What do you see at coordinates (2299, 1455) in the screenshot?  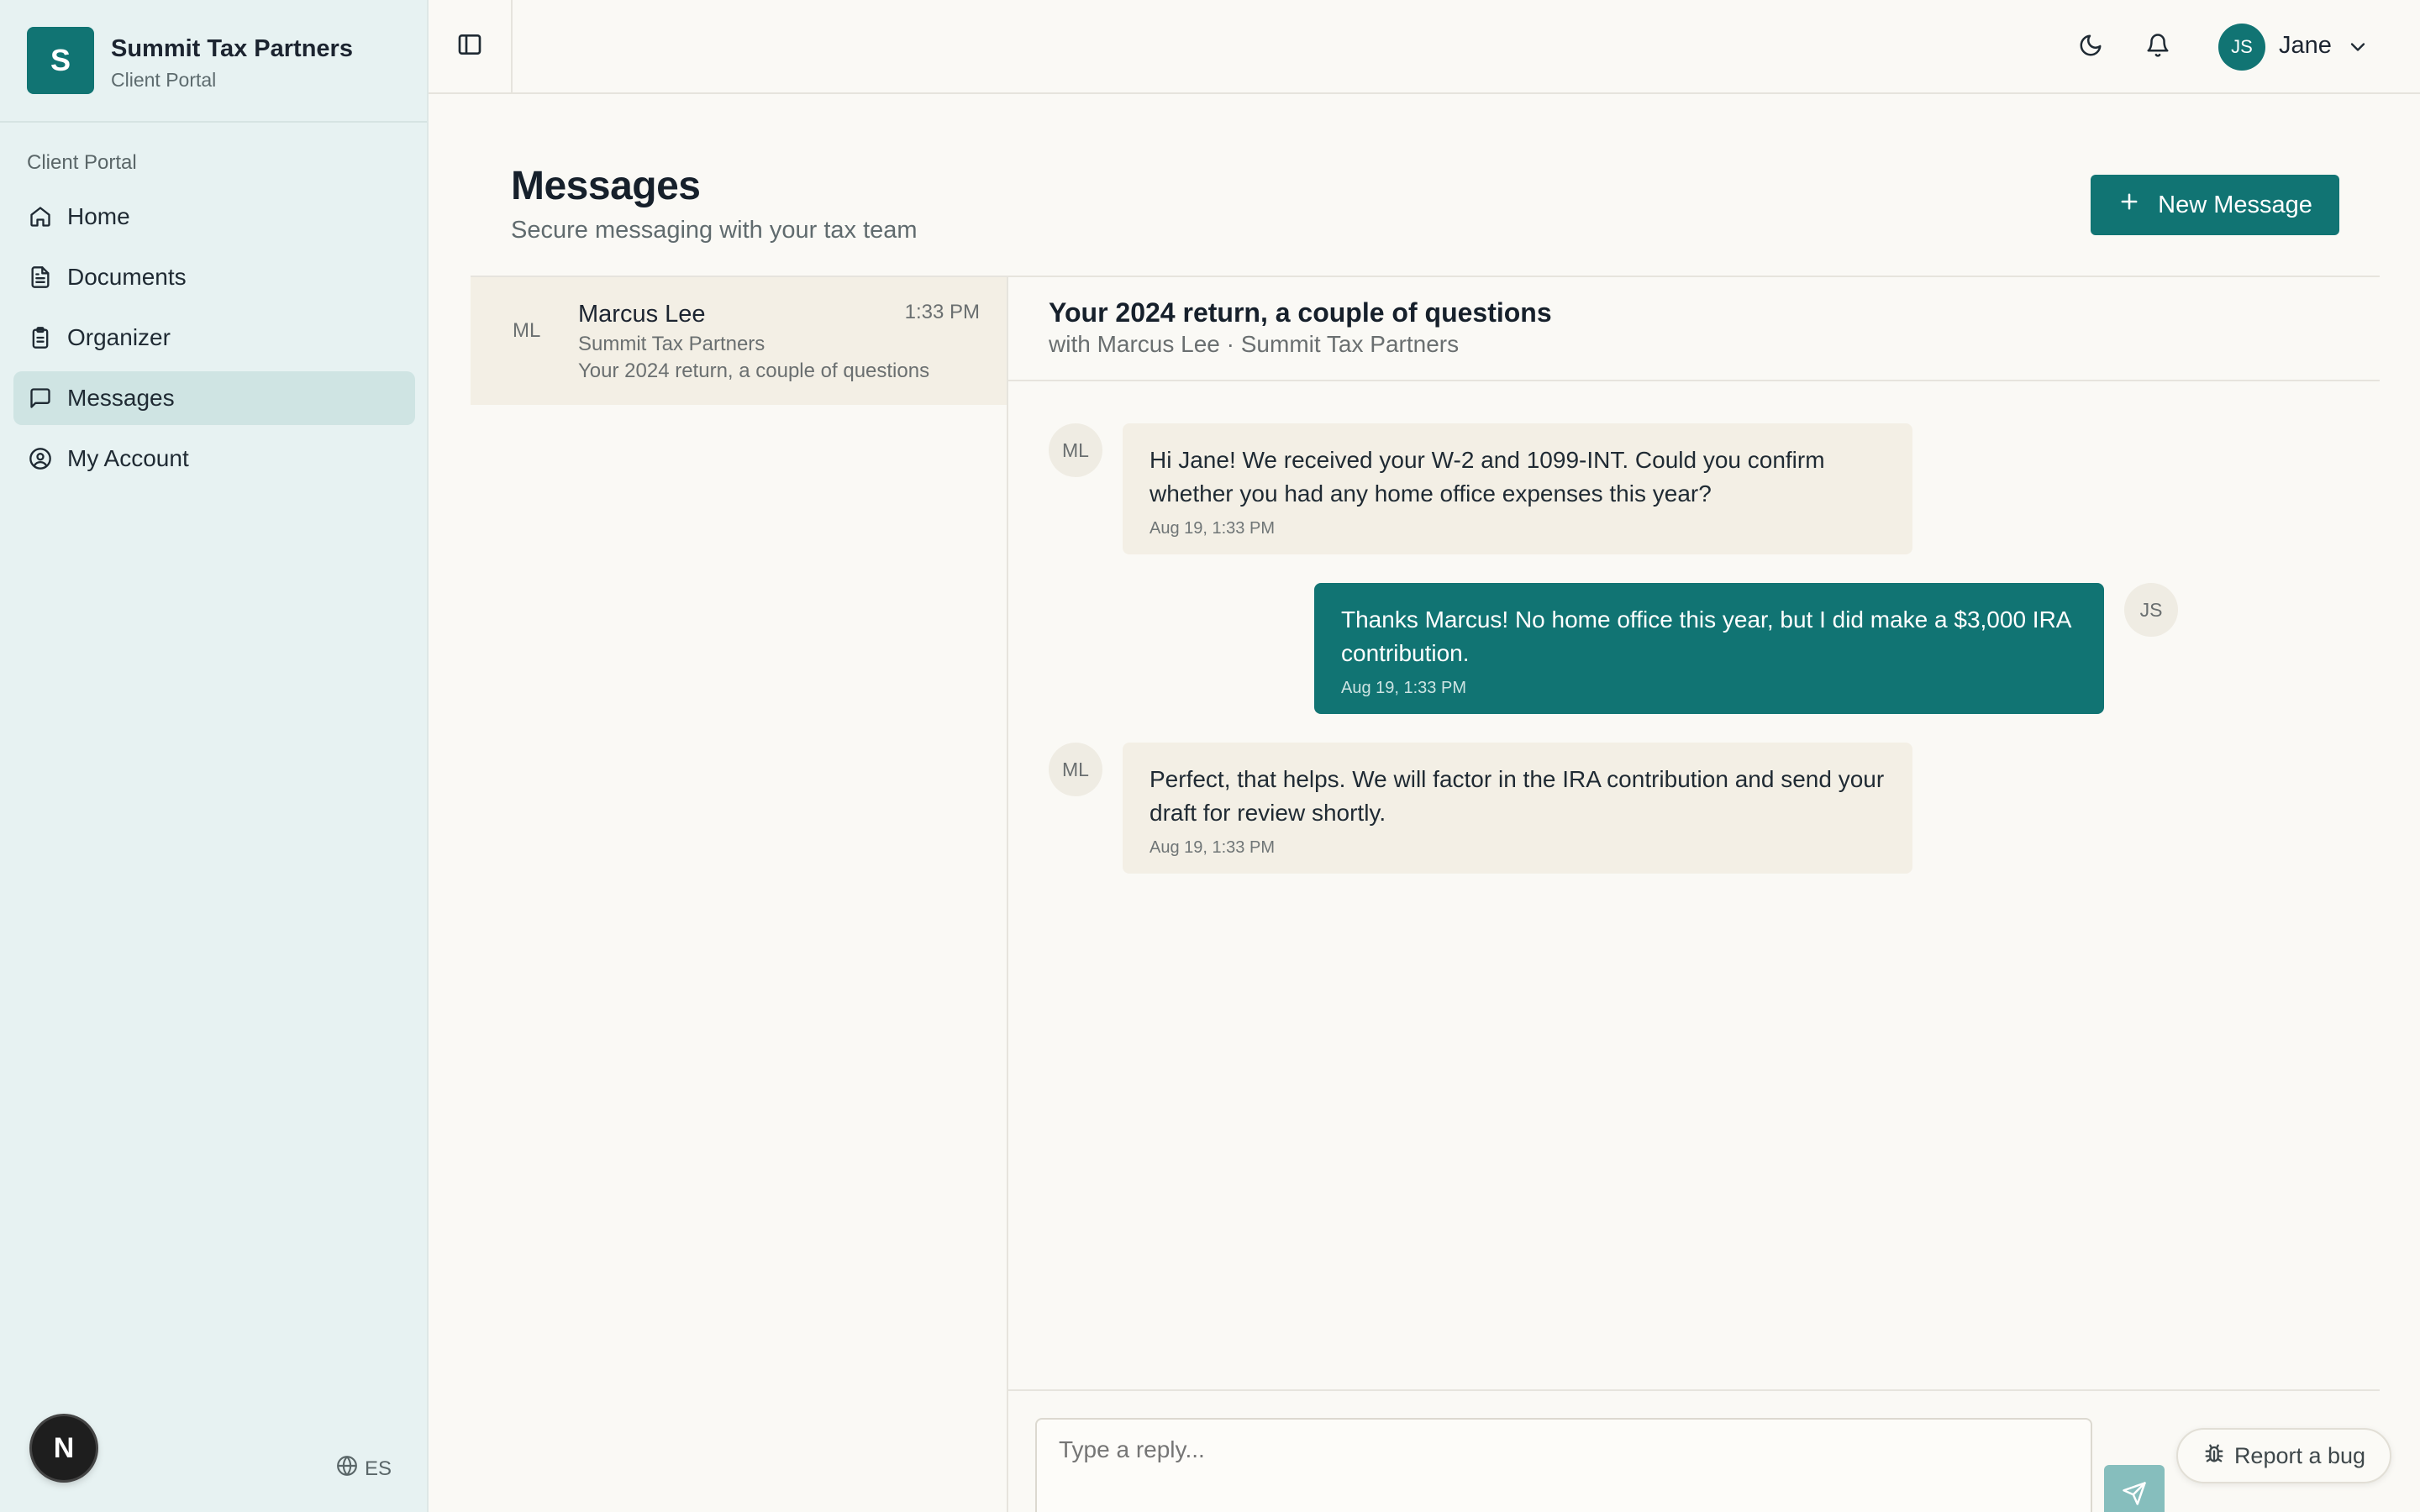 I see `report-bug-label: Report a bug` at bounding box center [2299, 1455].